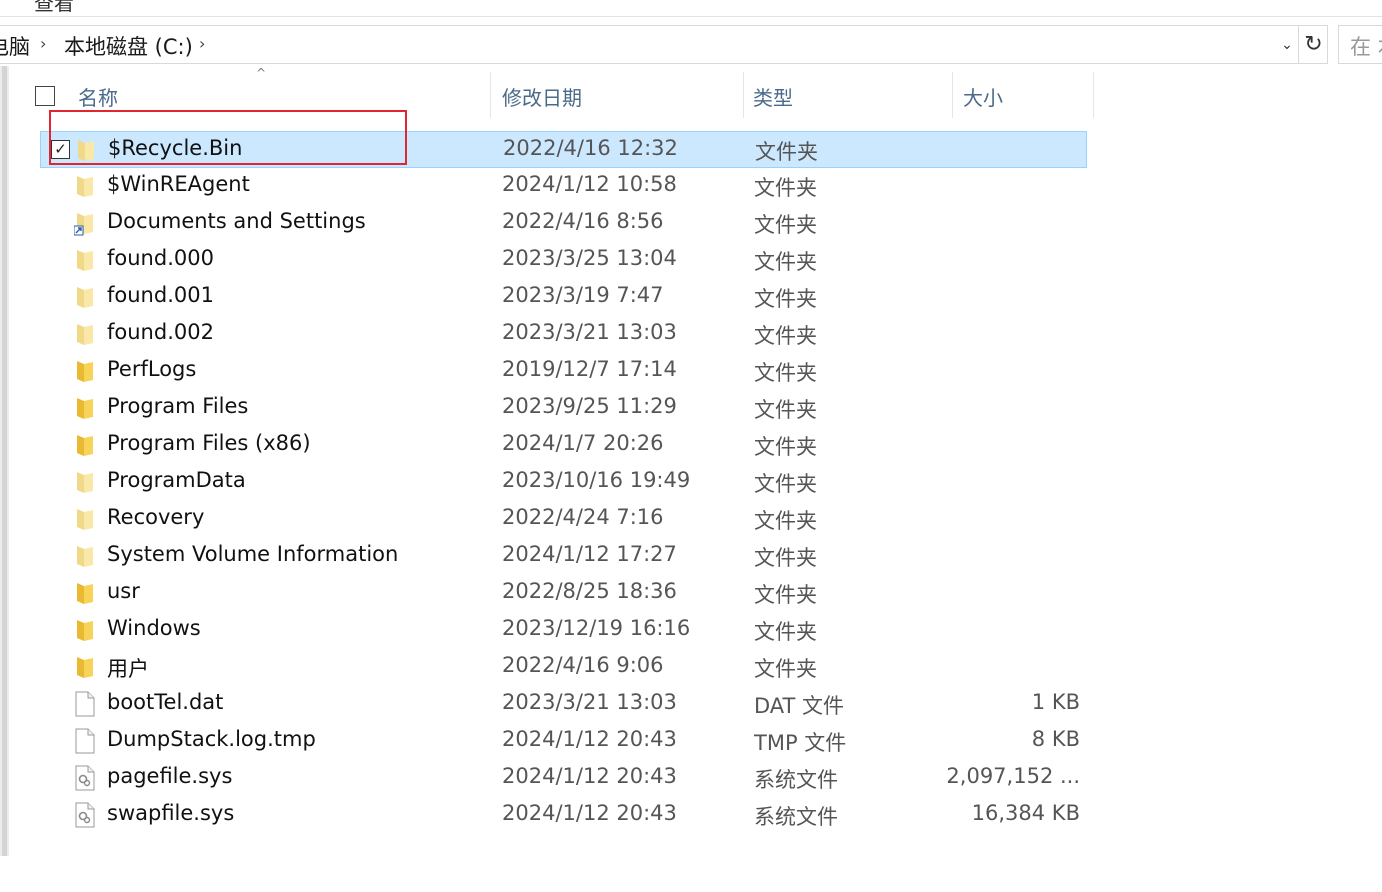 The width and height of the screenshot is (1382, 892). Describe the element at coordinates (176, 480) in the screenshot. I see `file-name: ProgramData` at that location.